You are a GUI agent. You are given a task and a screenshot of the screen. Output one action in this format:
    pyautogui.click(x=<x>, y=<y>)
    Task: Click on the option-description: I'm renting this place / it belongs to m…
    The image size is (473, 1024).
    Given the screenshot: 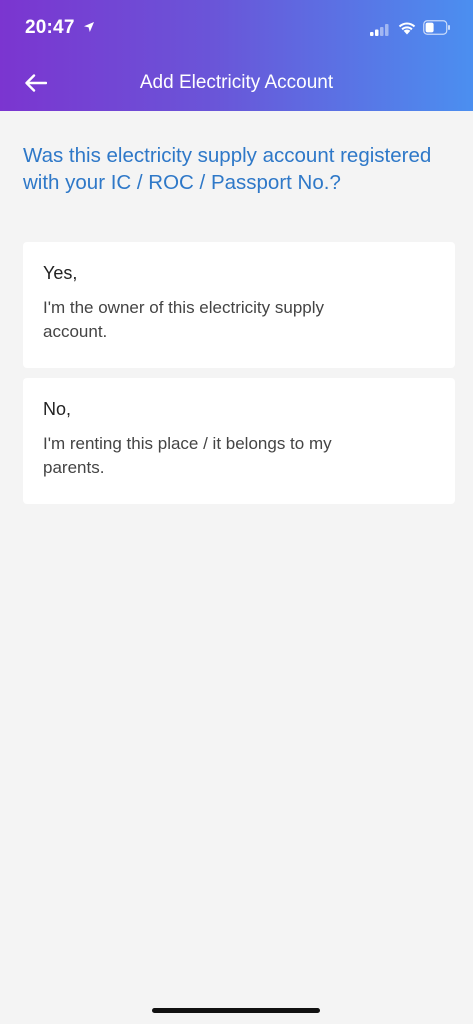 What is the action you would take?
    pyautogui.click(x=187, y=455)
    